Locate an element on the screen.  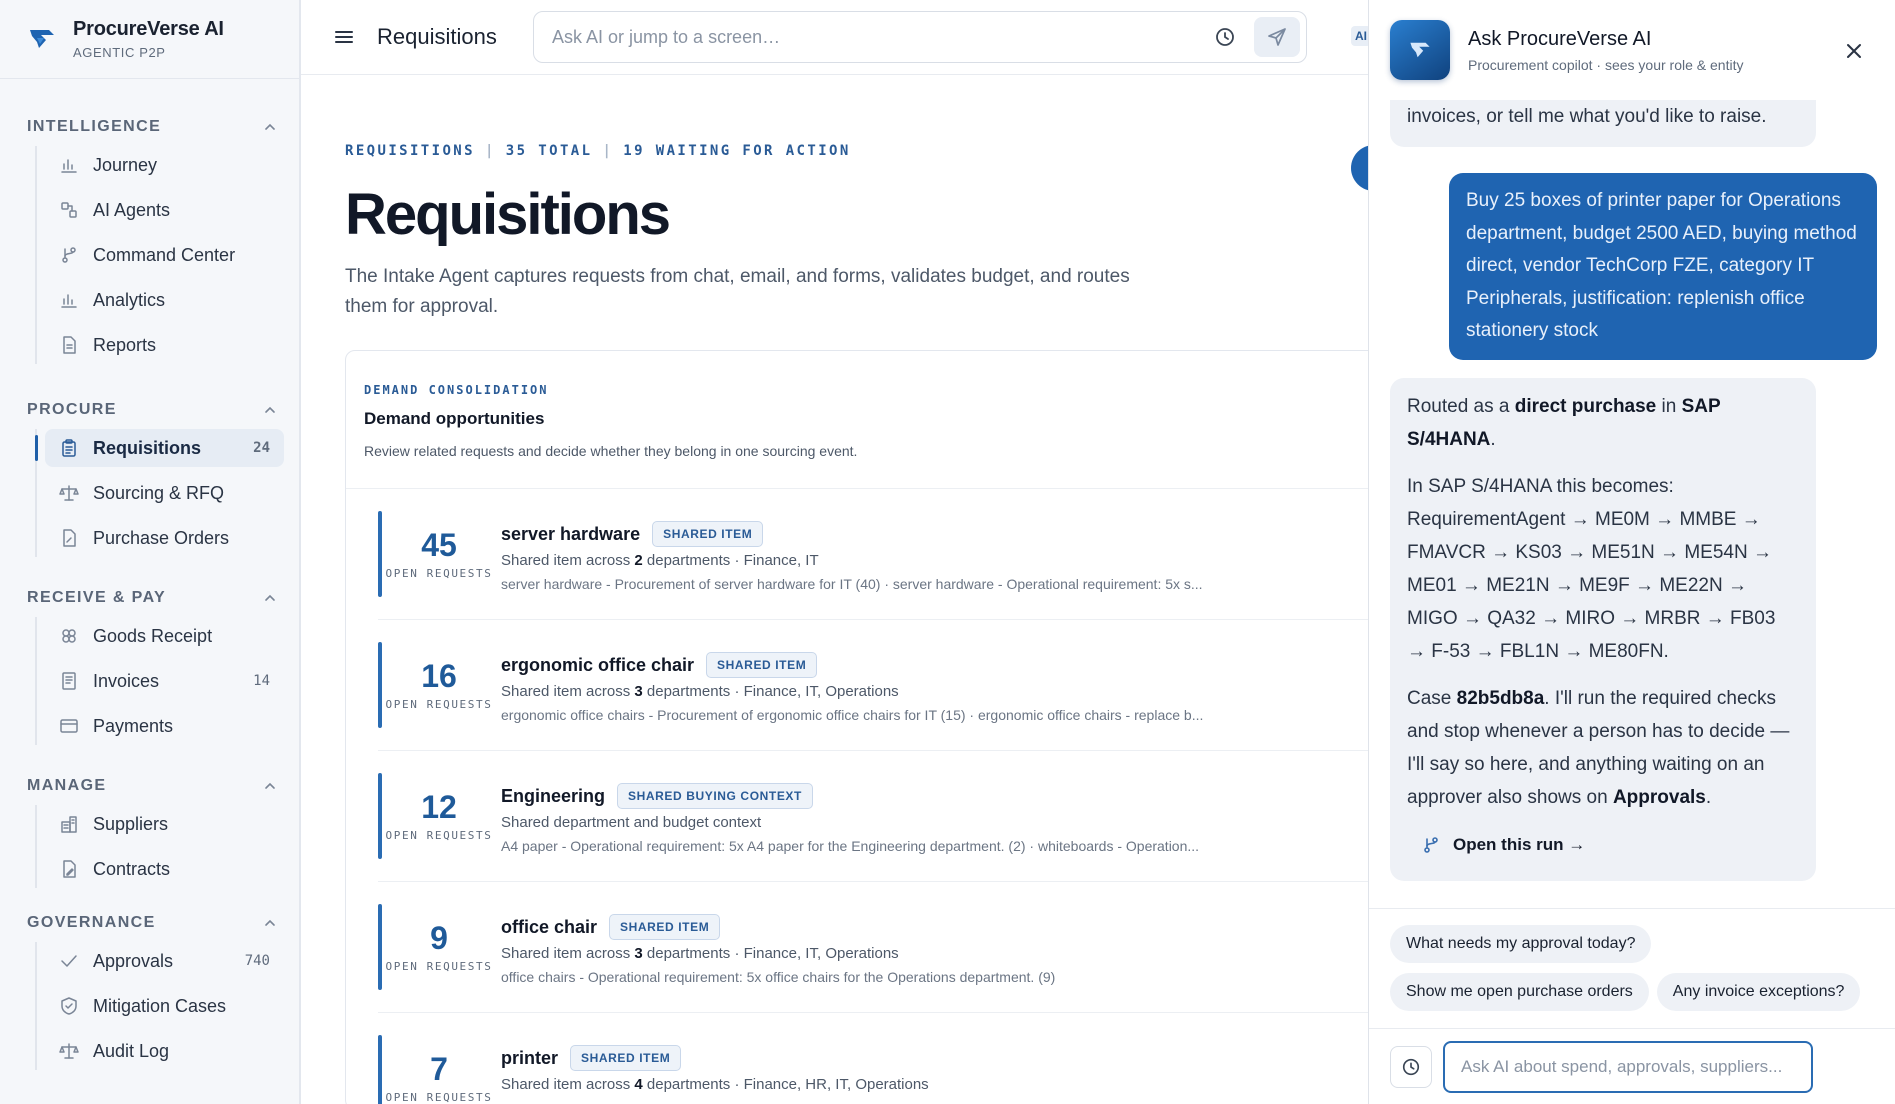
send-button is located at coordinates (1277, 37).